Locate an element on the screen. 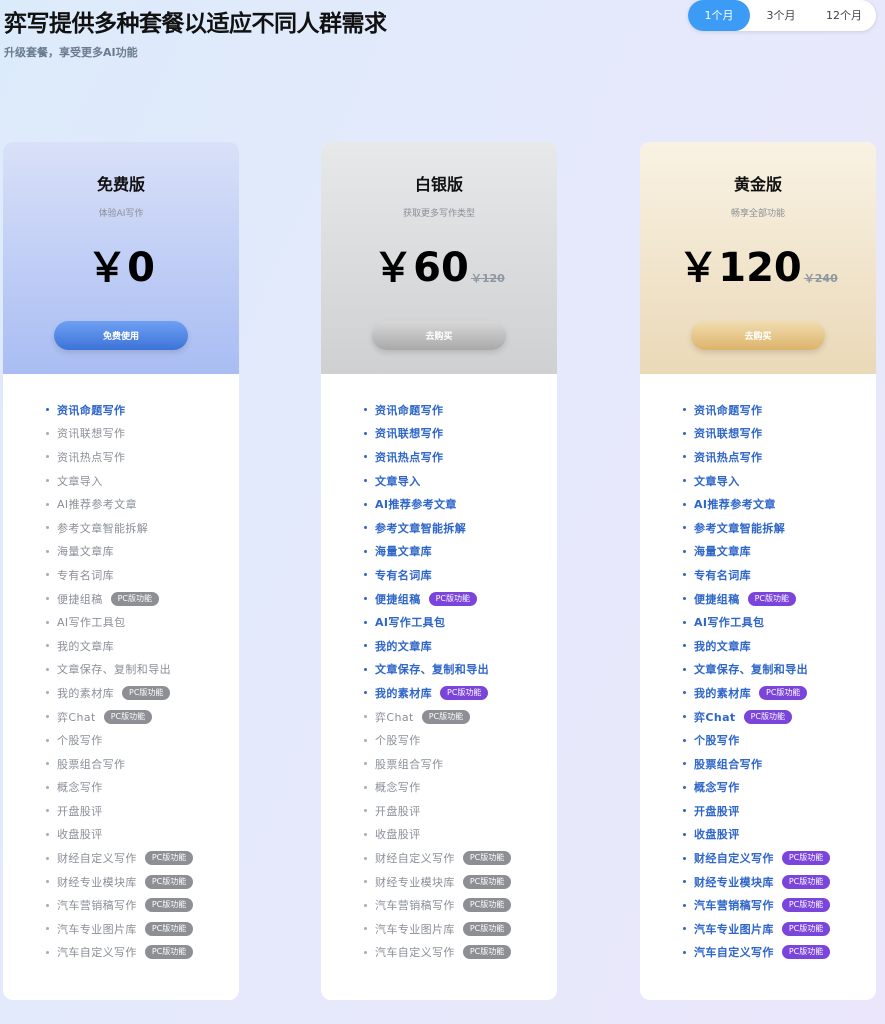 This screenshot has width=885, height=1024. feature-label: 汽车营销稿写作 is located at coordinates (734, 906).